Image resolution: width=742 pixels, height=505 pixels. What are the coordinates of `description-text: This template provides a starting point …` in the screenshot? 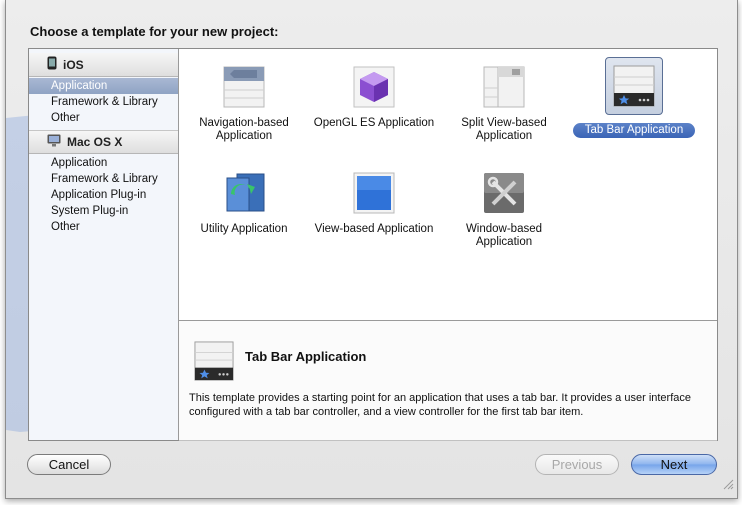 It's located at (440, 405).